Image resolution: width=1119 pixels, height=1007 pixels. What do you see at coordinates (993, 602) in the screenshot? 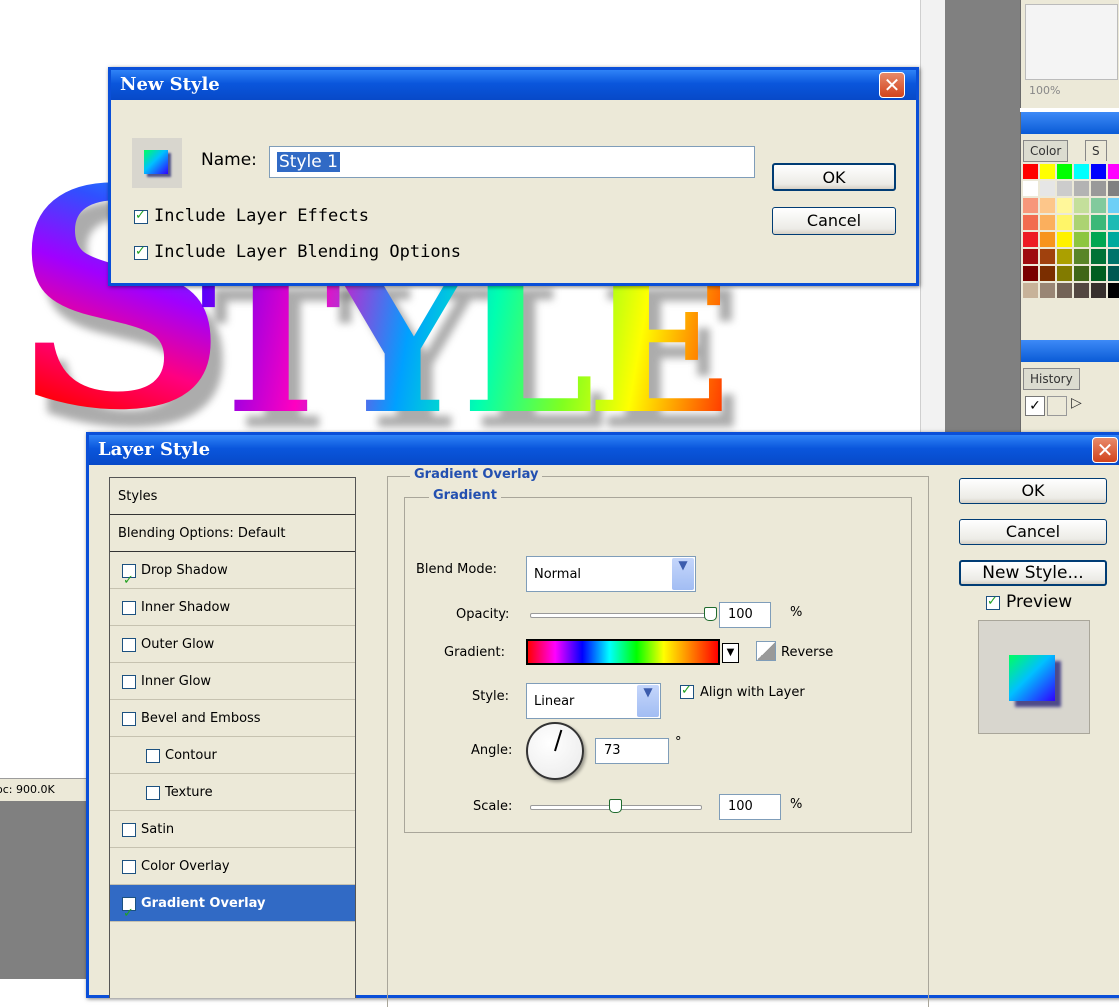
I see `preview-checkbox` at bounding box center [993, 602].